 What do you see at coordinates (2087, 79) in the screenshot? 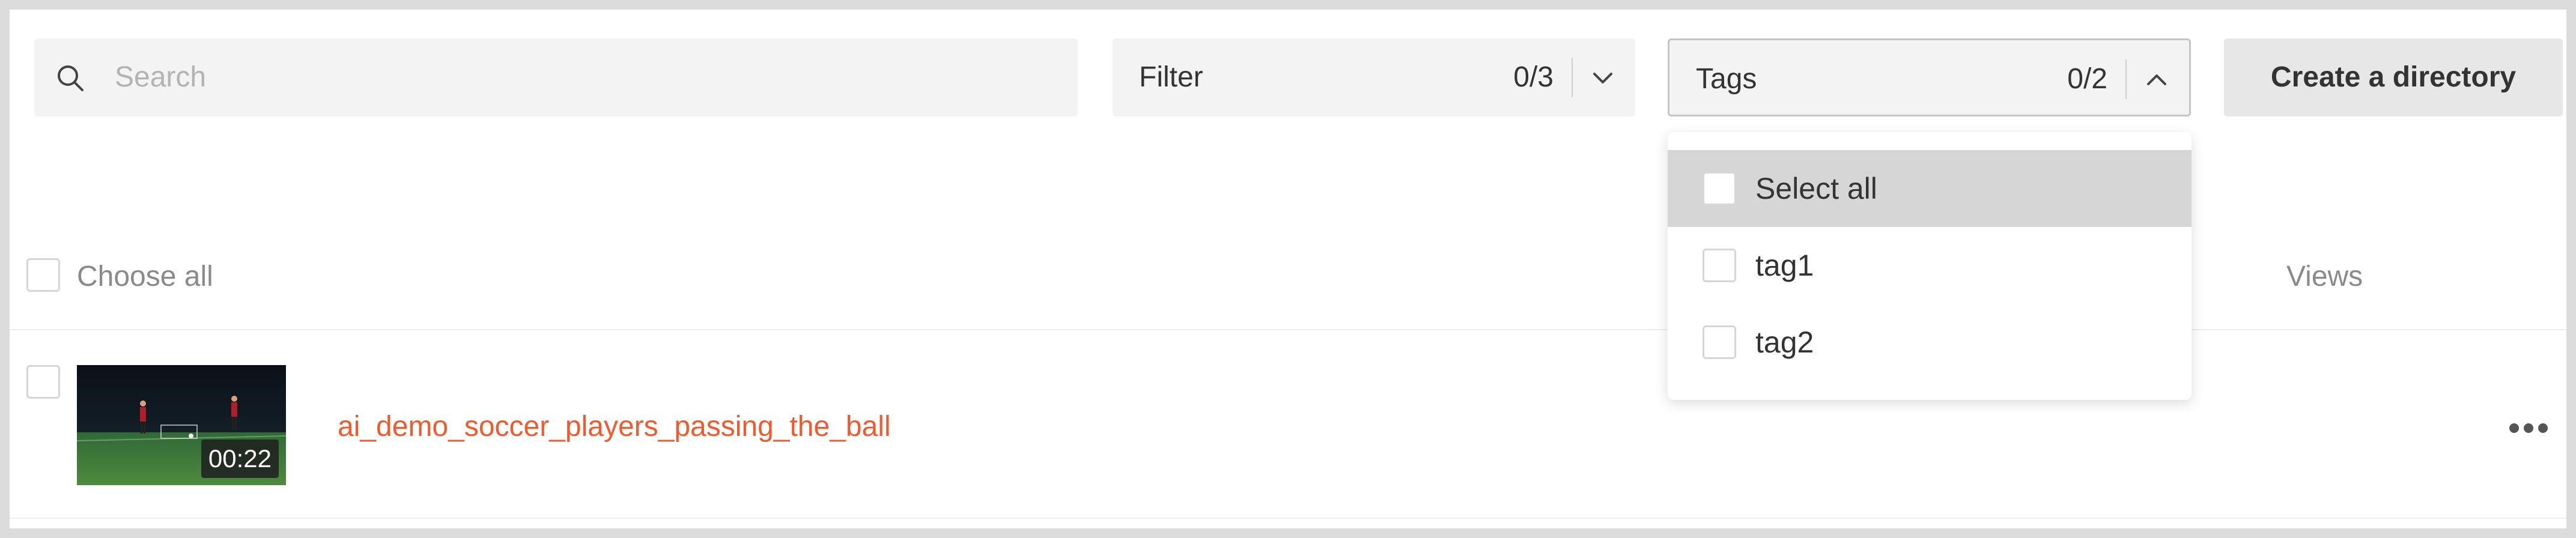
I see `tags-count: 0/2` at bounding box center [2087, 79].